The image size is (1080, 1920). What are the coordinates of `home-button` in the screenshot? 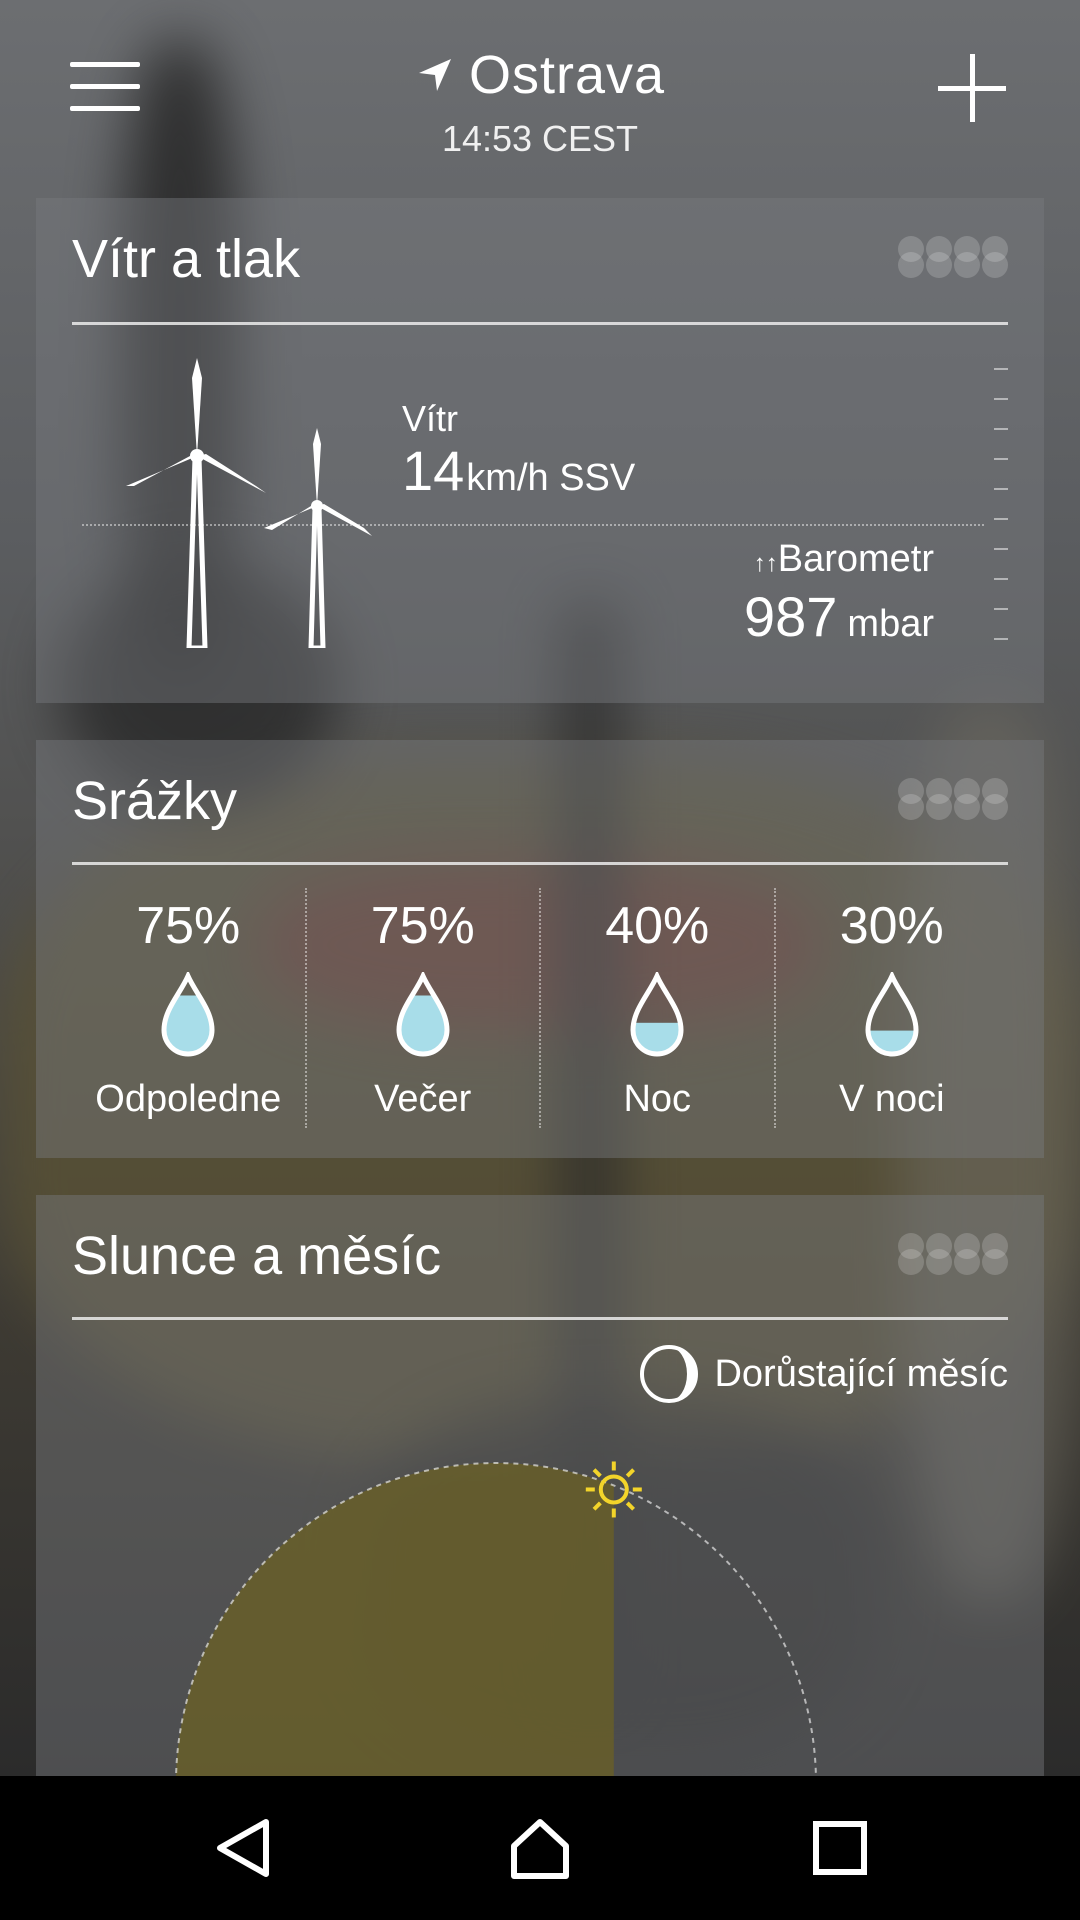 It's located at (540, 1848).